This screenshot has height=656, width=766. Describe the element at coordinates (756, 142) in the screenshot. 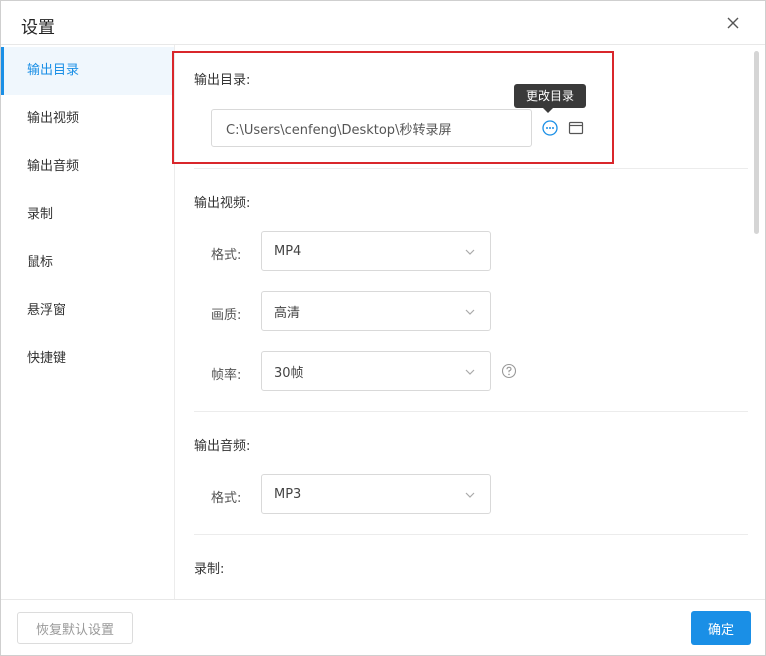

I see `content-scrollbar` at that location.